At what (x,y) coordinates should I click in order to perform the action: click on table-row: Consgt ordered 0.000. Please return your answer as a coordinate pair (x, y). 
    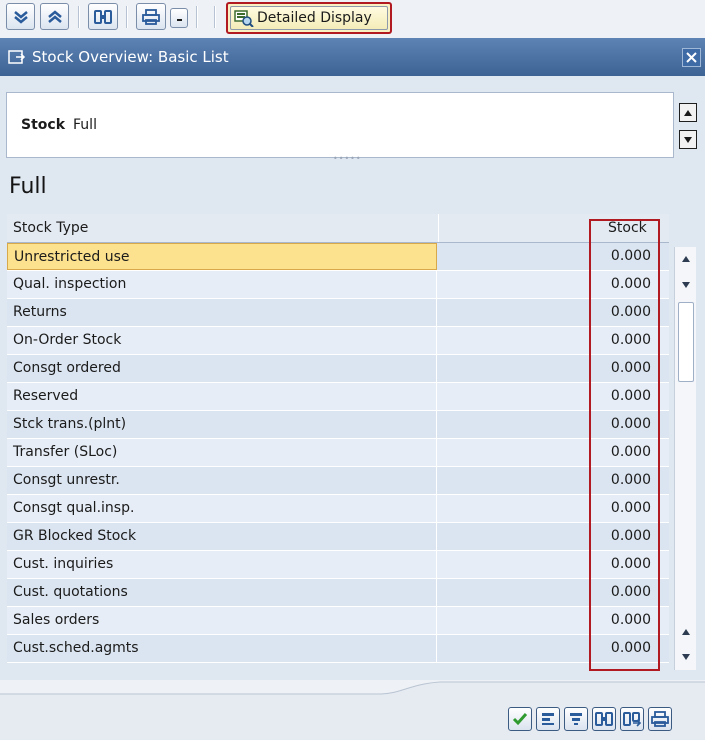
    Looking at the image, I should click on (338, 369).